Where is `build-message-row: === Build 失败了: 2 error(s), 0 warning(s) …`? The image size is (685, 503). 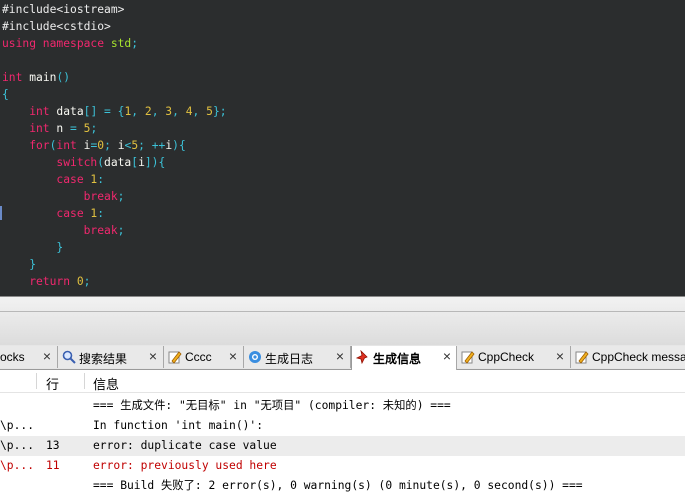 build-message-row: === Build 失败了: 2 error(s), 0 warning(s) … is located at coordinates (342, 486).